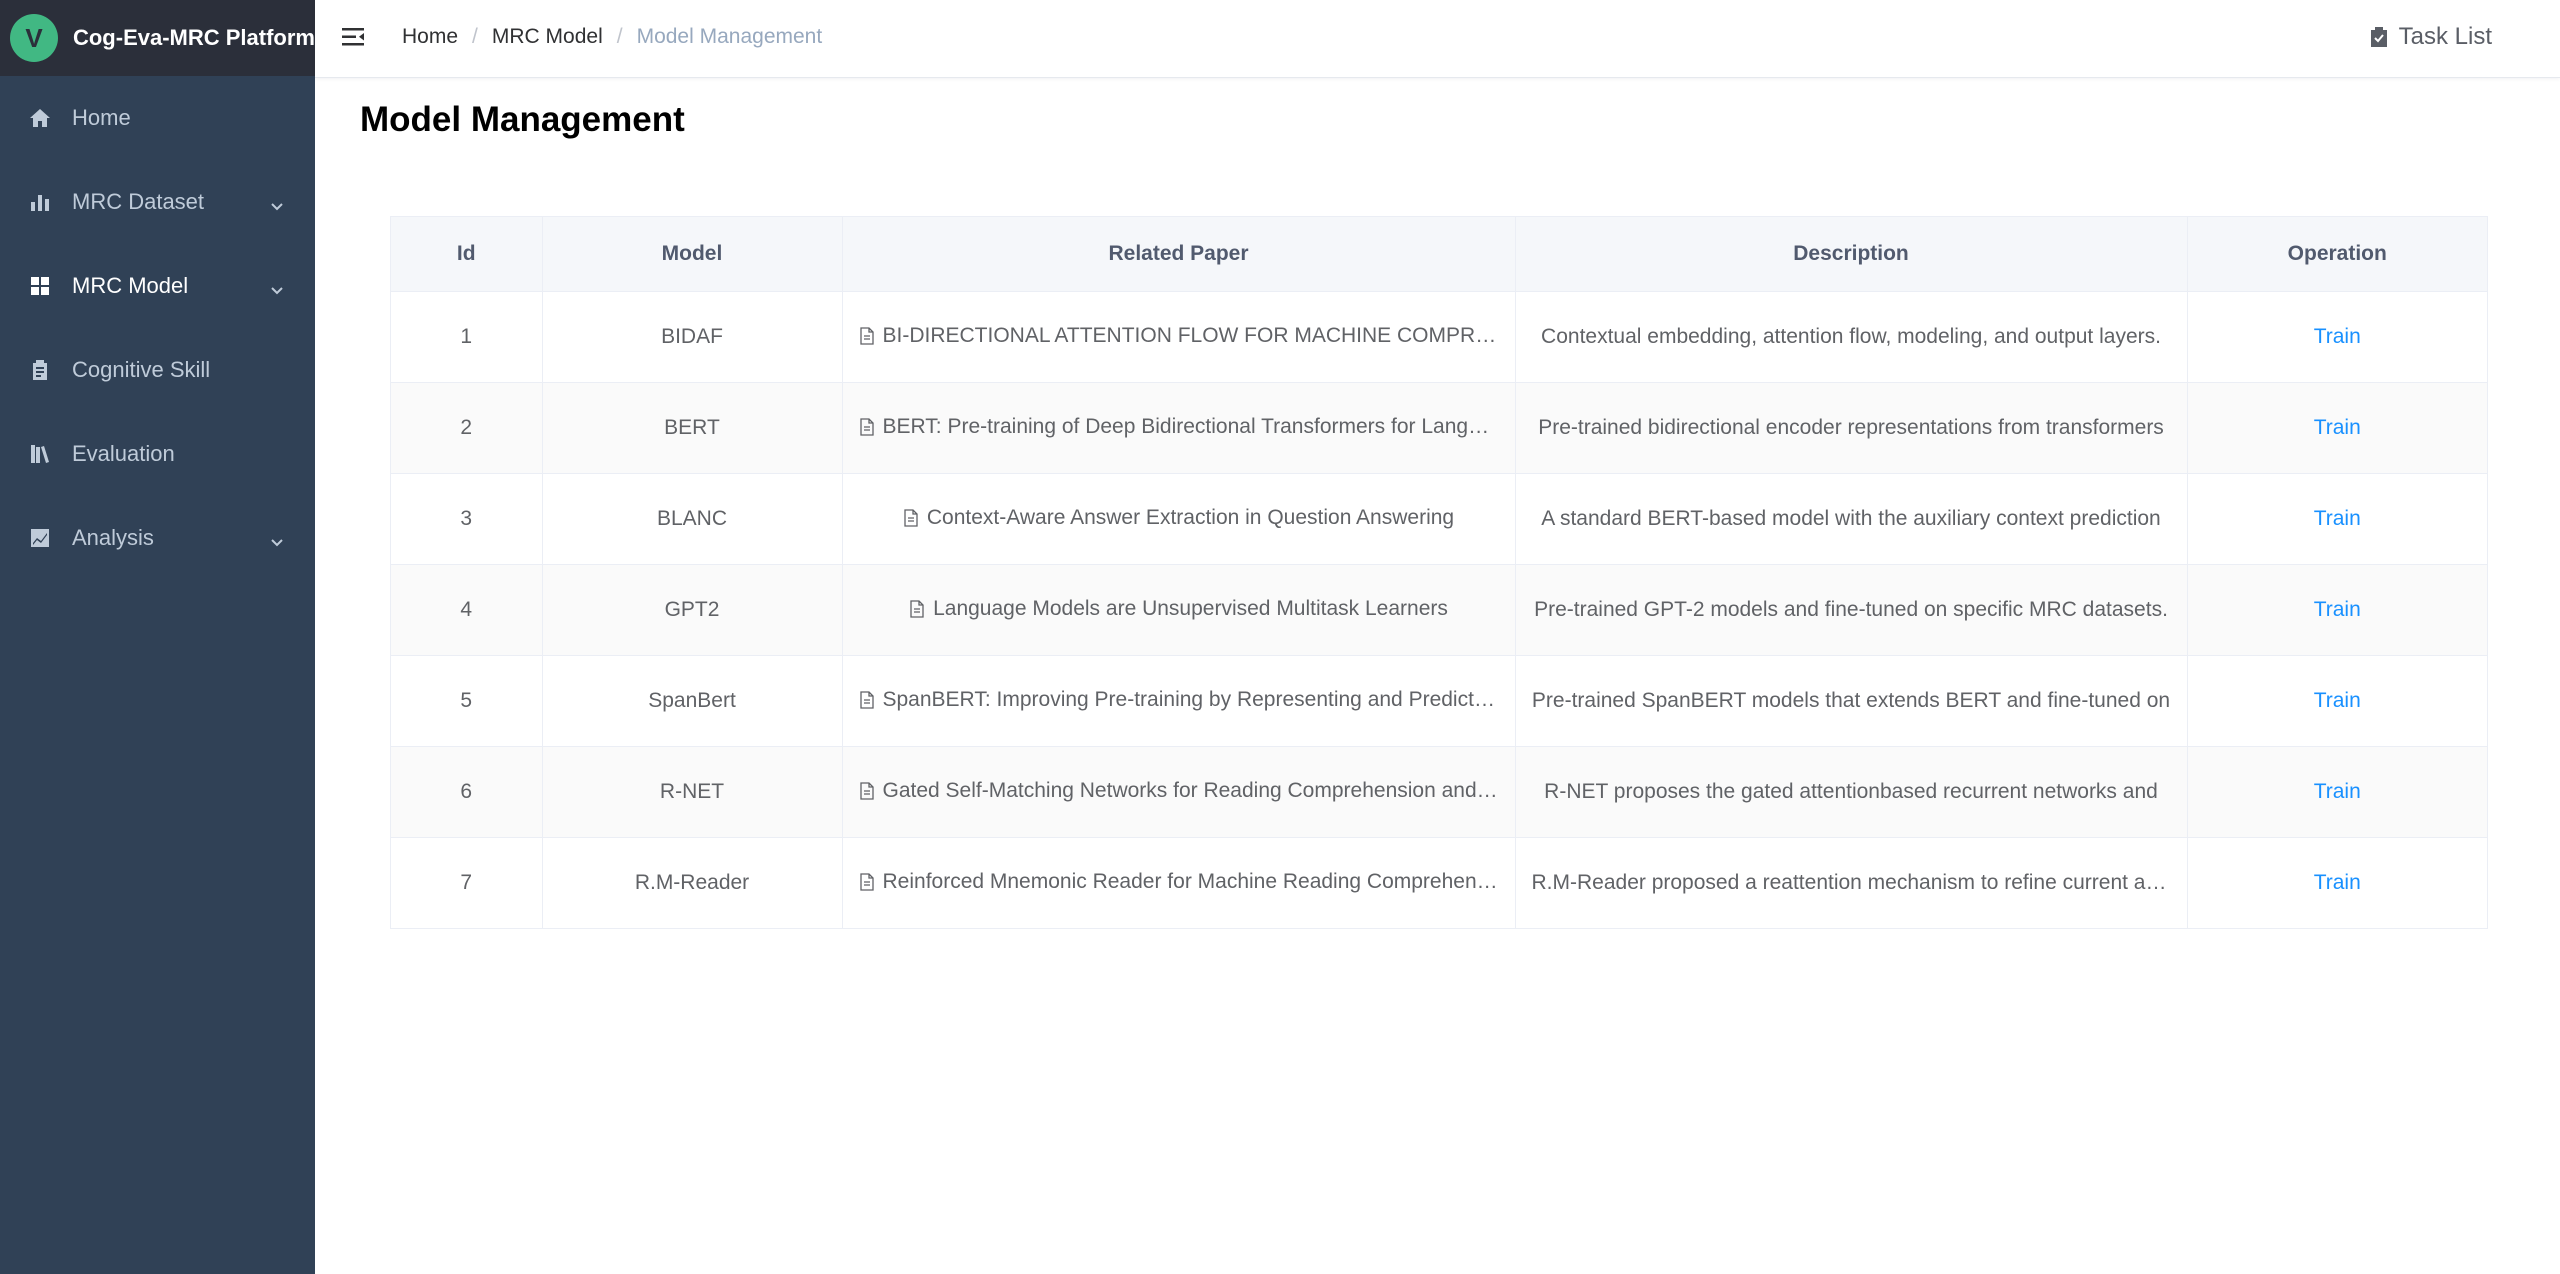 This screenshot has height=1274, width=2560. I want to click on cell-id: 2, so click(467, 428).